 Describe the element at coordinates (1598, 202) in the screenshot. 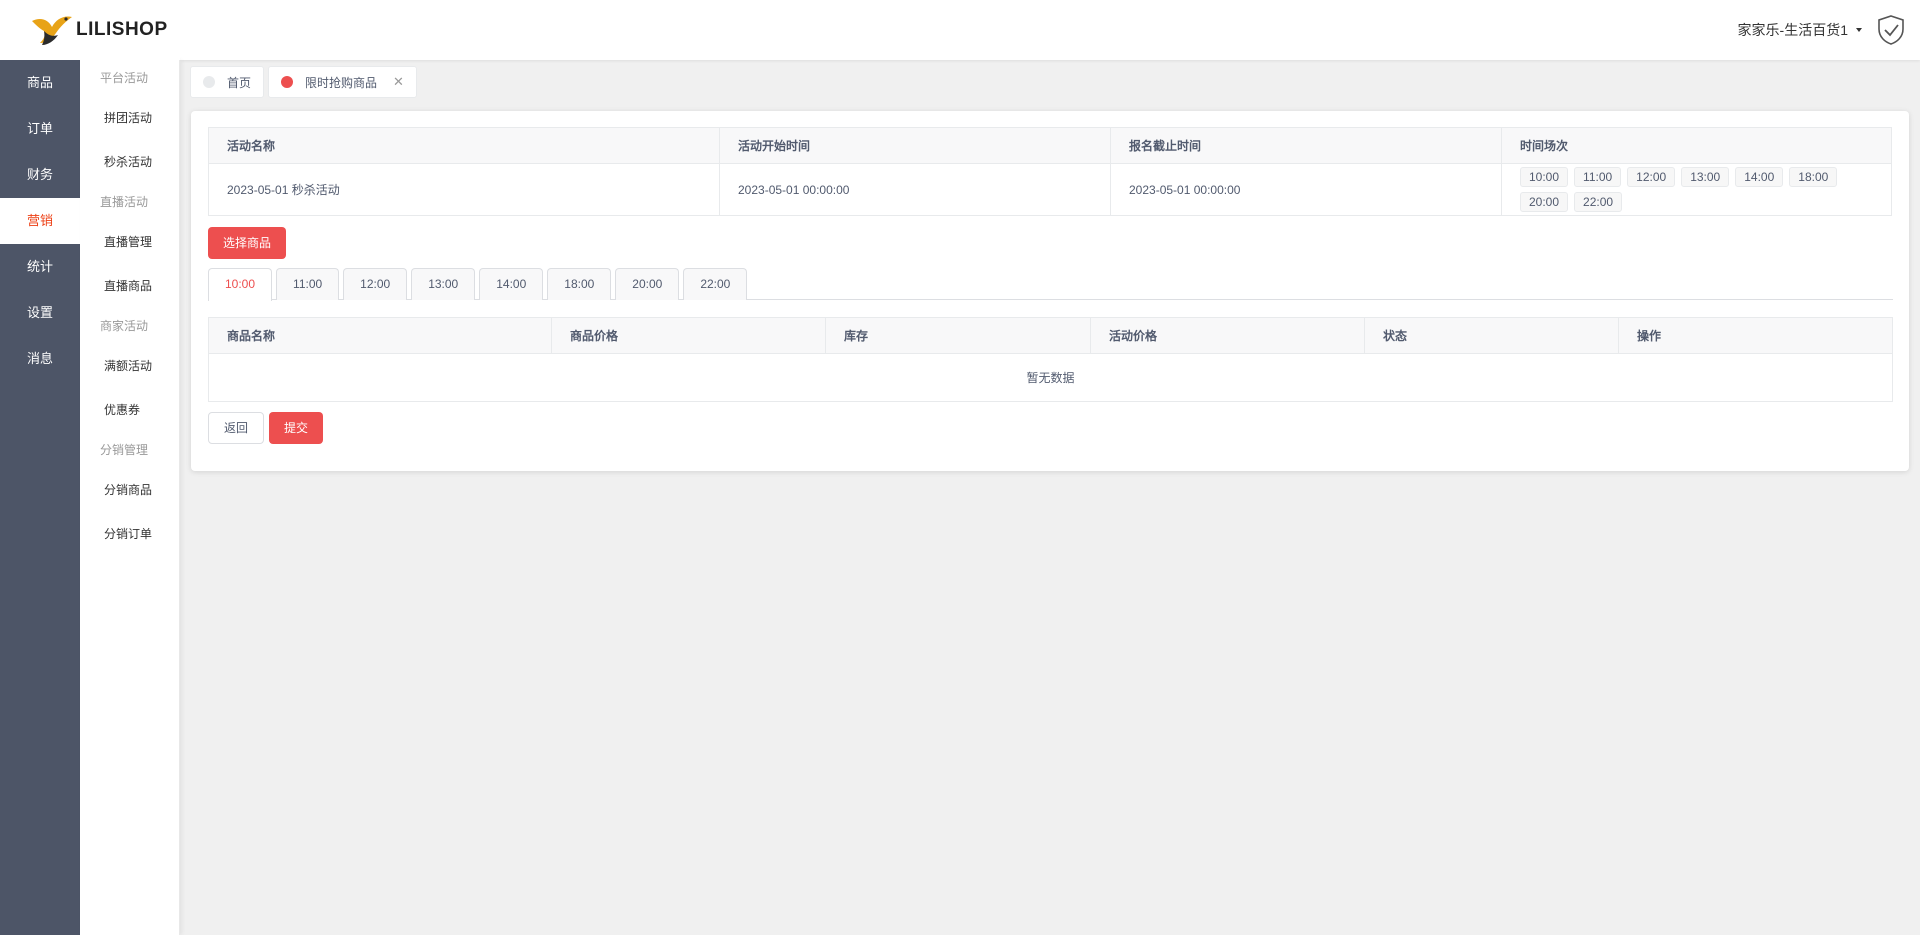

I see `time-slot-badge: 22:00` at that location.